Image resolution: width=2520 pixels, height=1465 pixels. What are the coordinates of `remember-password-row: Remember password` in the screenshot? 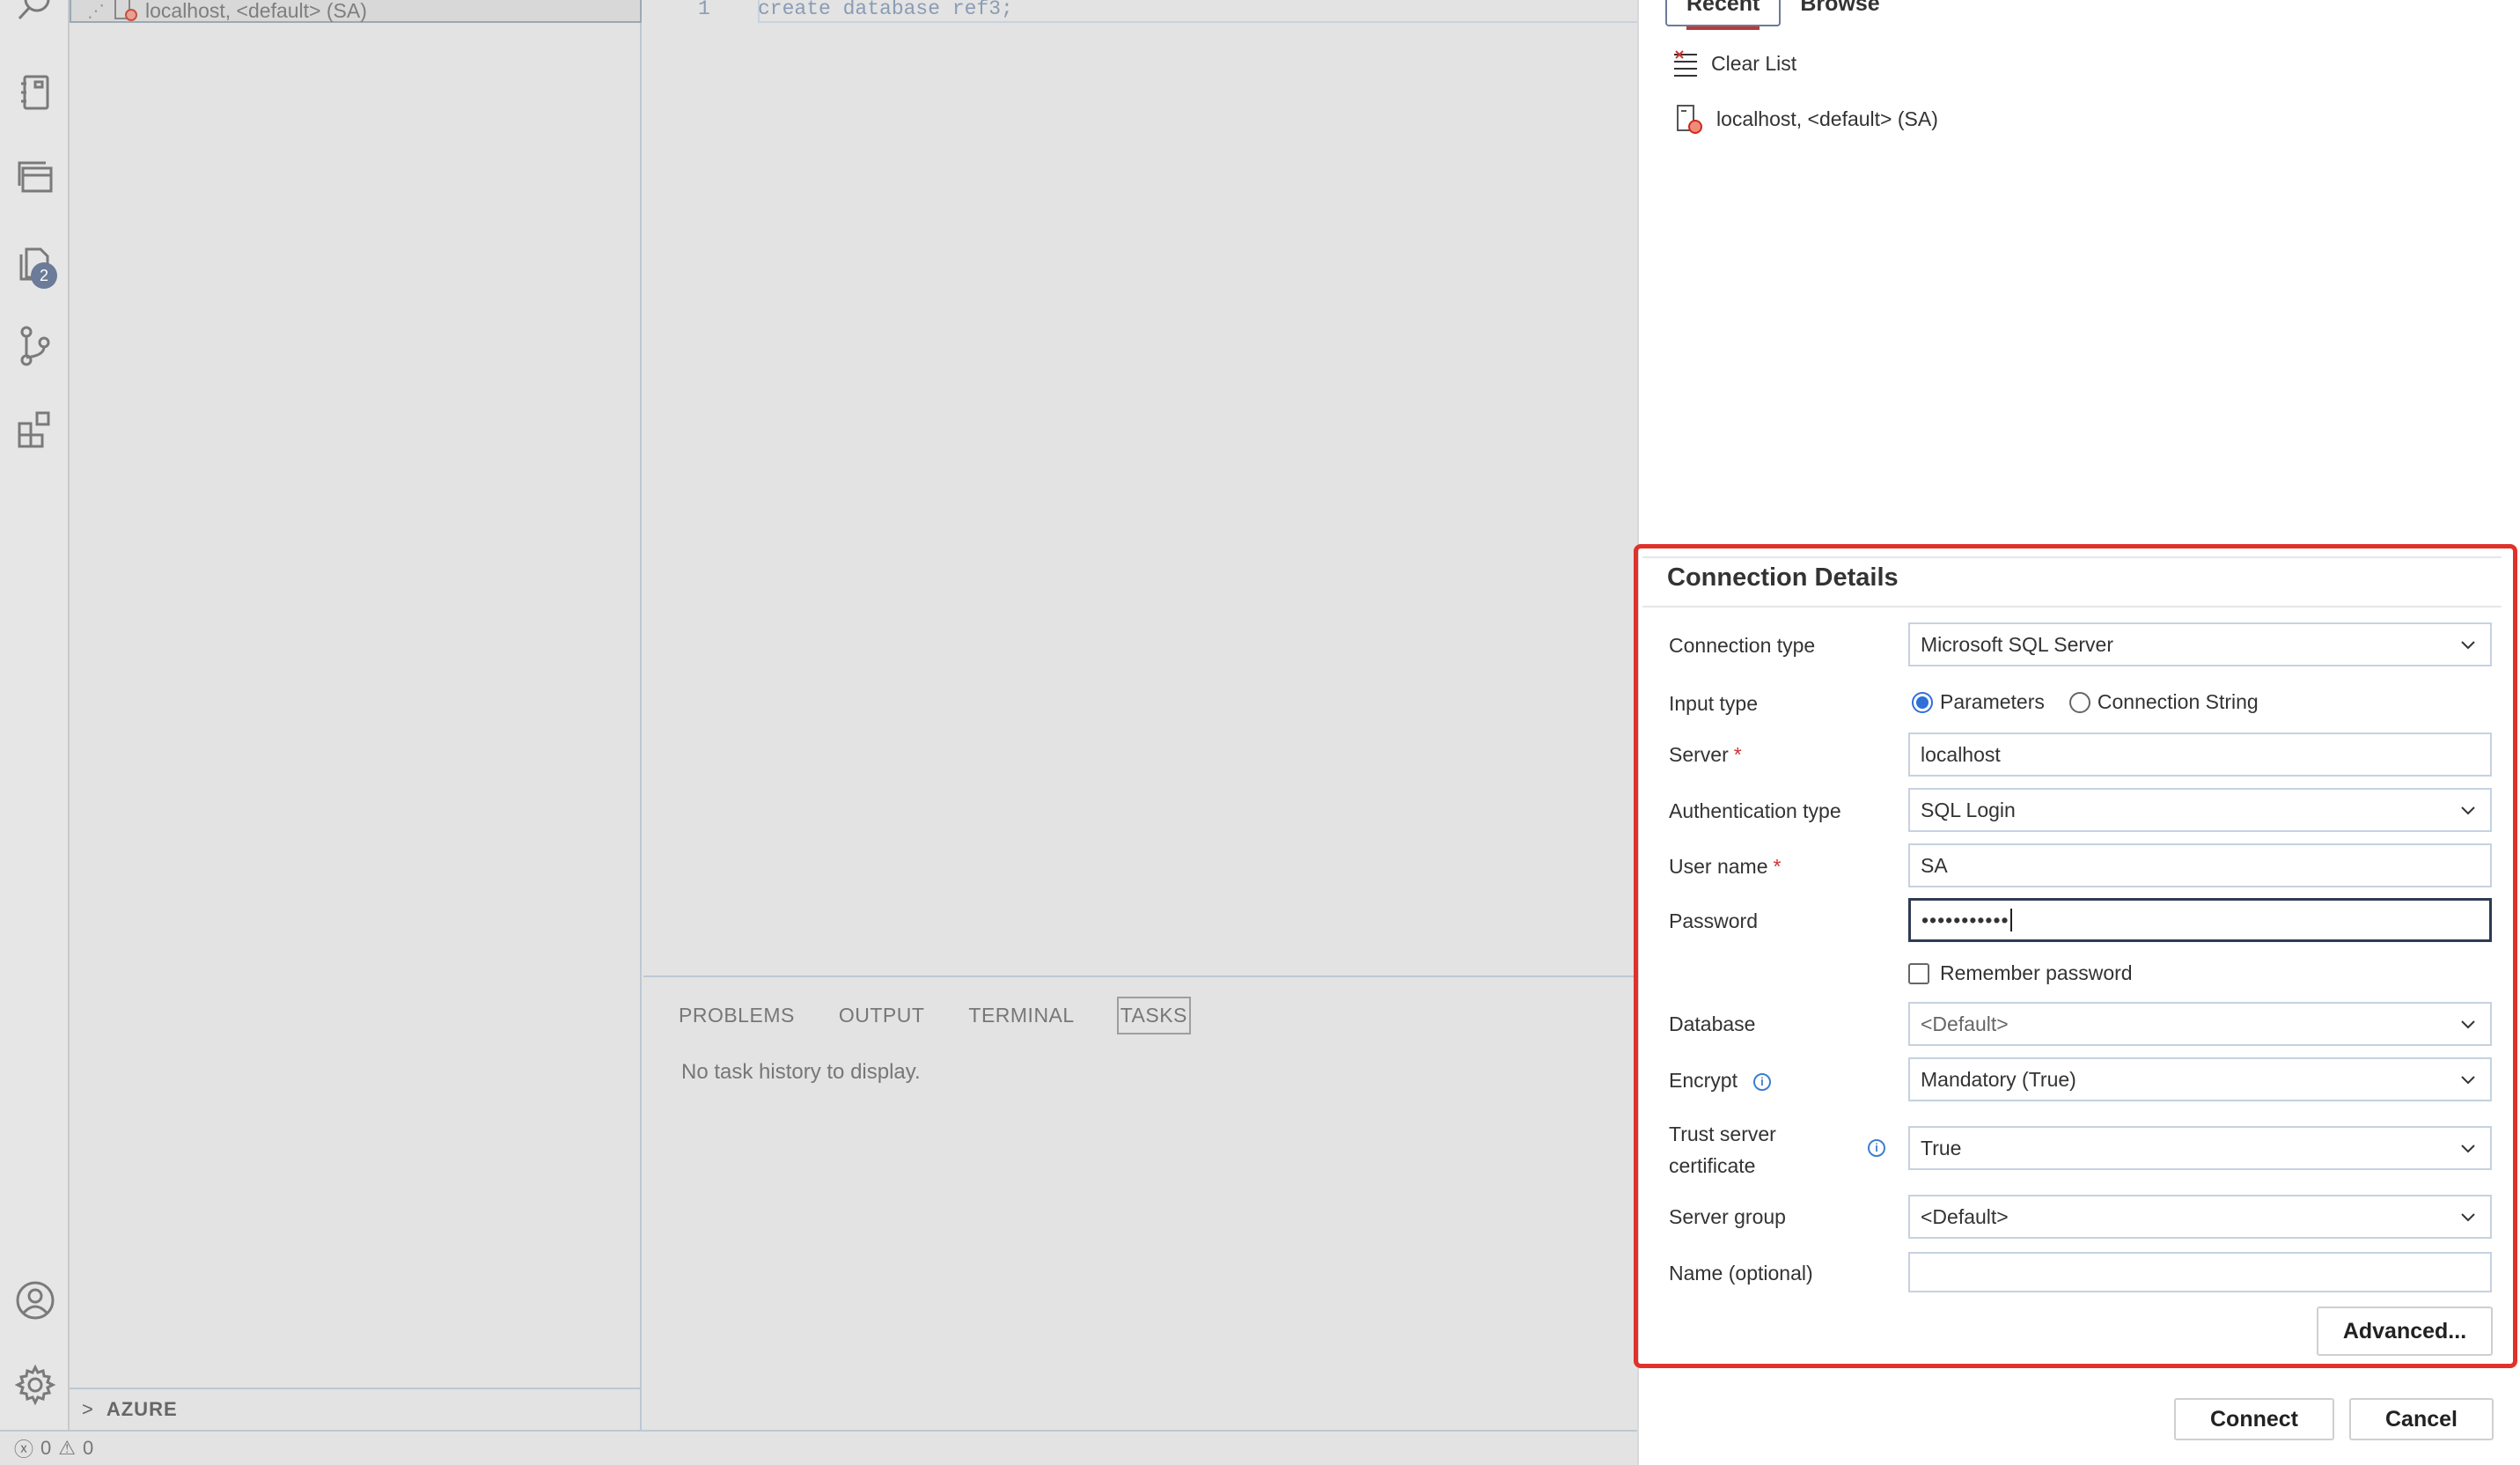 It's located at (2020, 973).